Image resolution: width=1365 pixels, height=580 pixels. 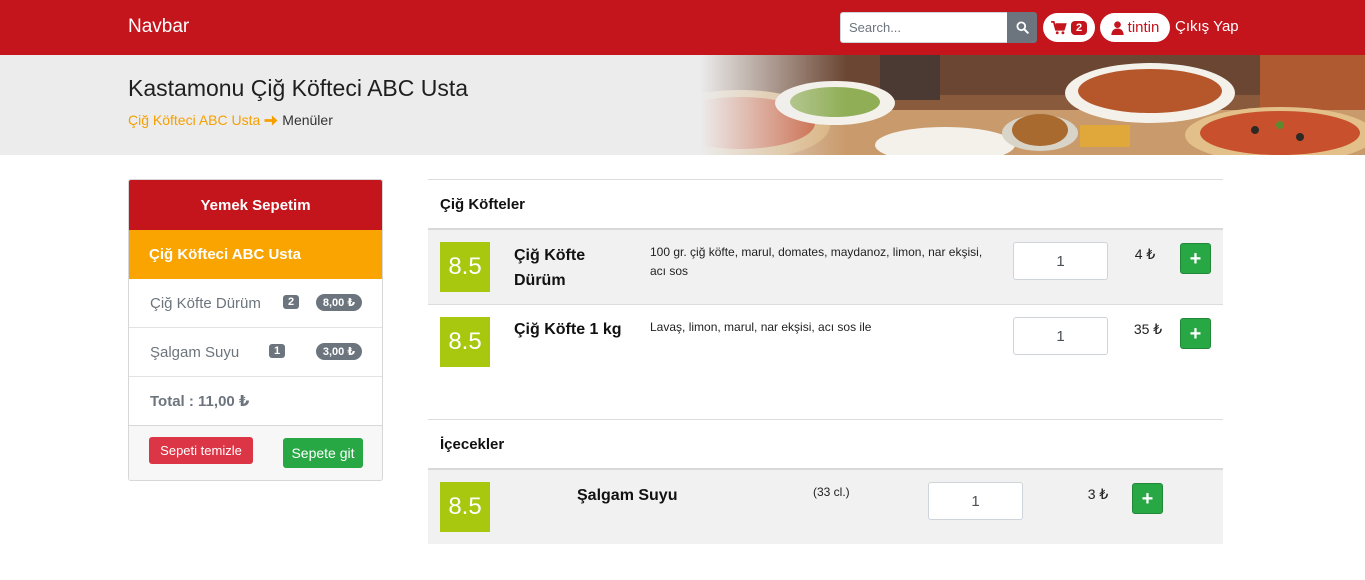 I want to click on menu-item-price: 4 ₺, so click(x=1145, y=254).